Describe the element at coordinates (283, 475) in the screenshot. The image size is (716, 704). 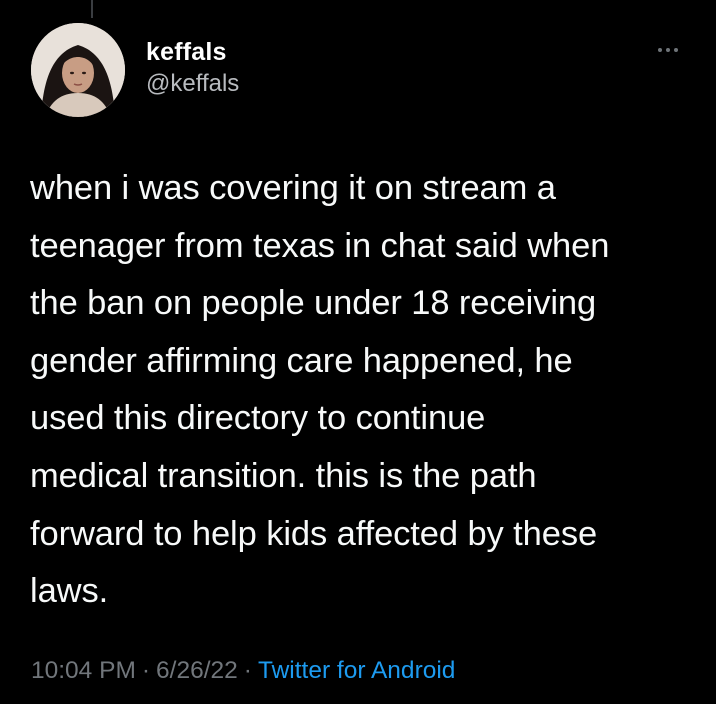
I see `tweet-text-line: medical transition. this is the path` at that location.